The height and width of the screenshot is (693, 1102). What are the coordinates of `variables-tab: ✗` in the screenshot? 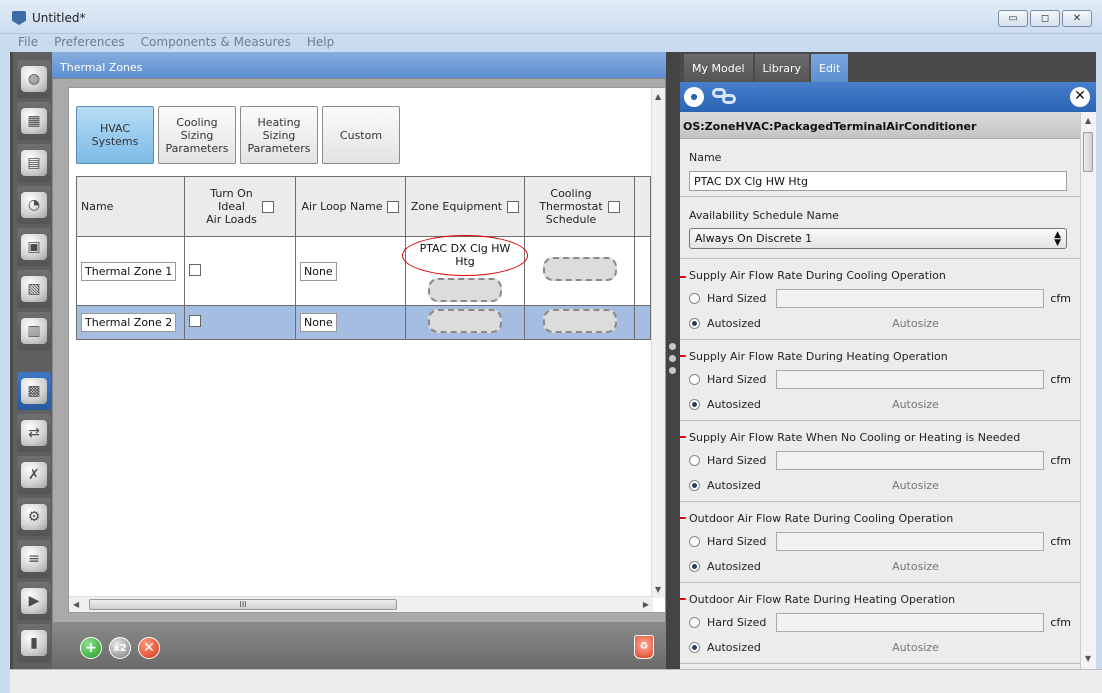 It's located at (34, 475).